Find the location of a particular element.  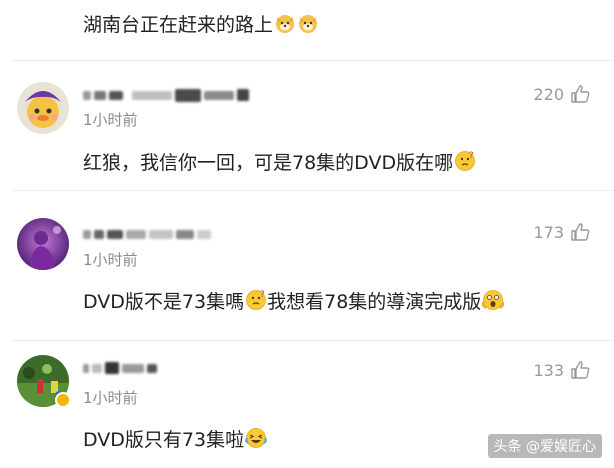

comment-text: DVD版不是73集嗎? 我想看78集的導演完成版 is located at coordinates (294, 301).